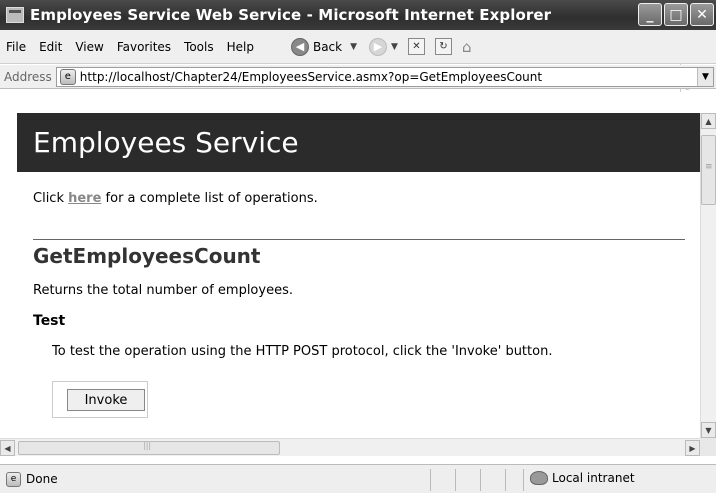 This screenshot has height=493, width=716. Describe the element at coordinates (708, 275) in the screenshot. I see `vertical-scrollbar: ▲ ▼` at that location.